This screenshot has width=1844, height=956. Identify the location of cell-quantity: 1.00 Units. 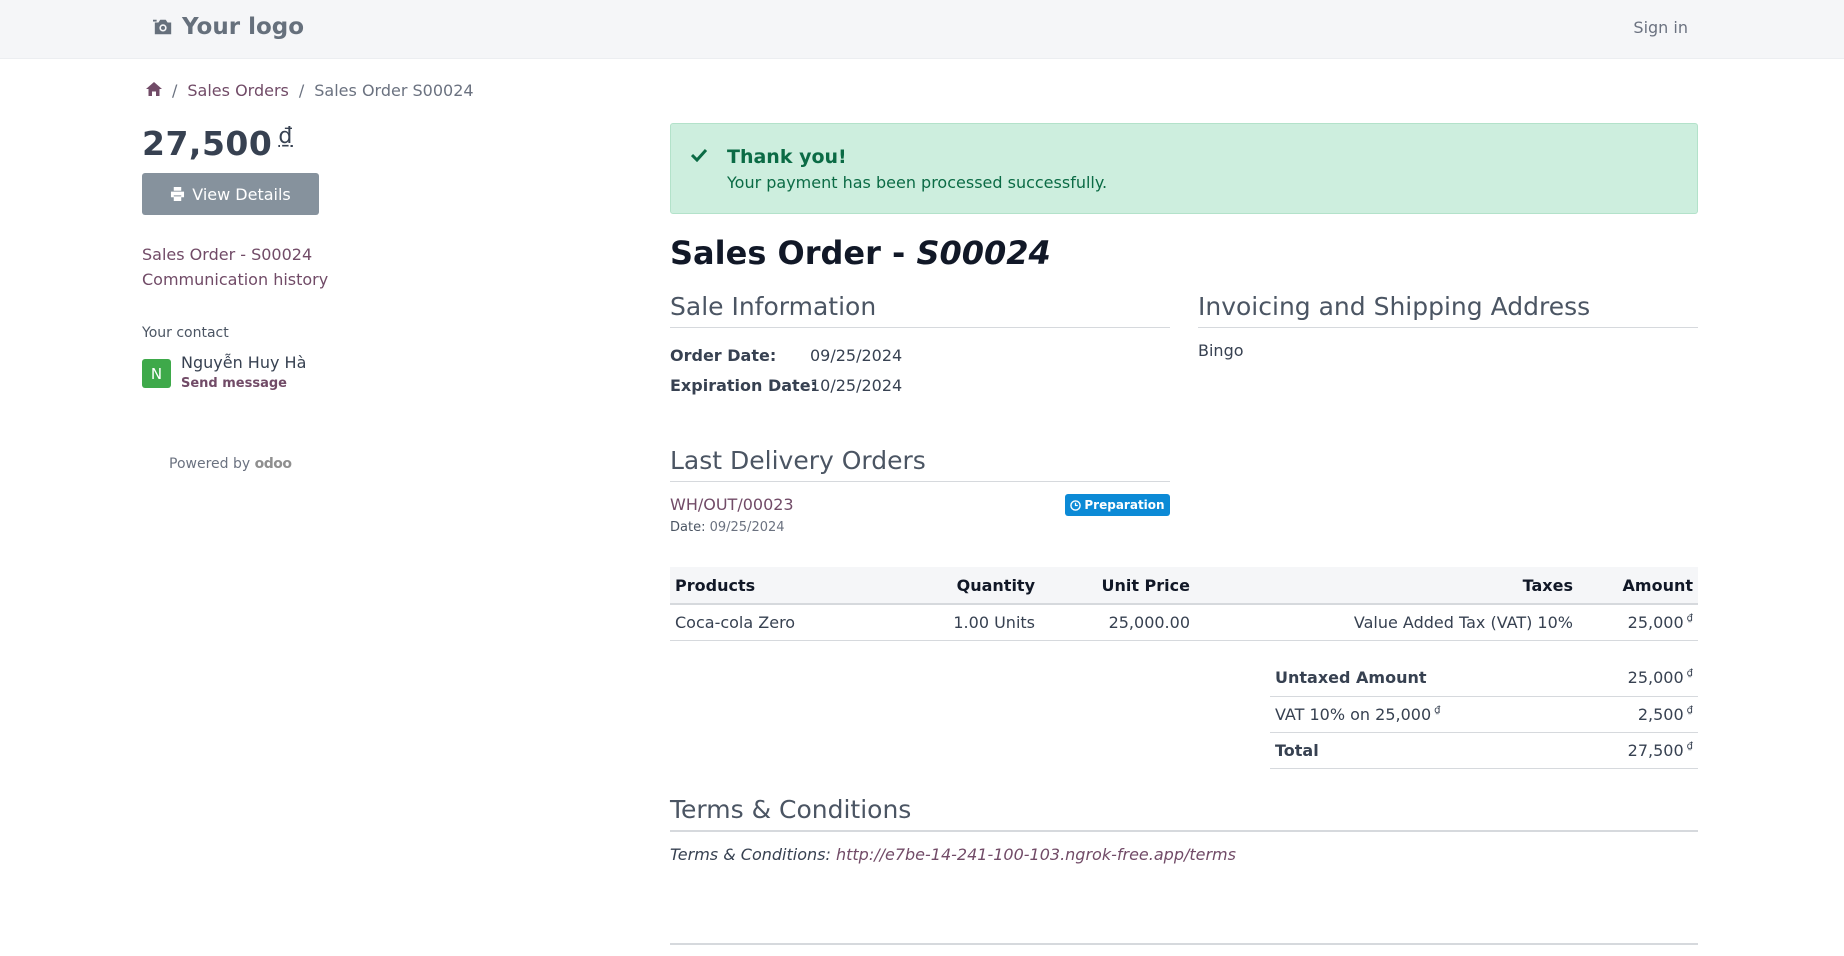
(962, 622).